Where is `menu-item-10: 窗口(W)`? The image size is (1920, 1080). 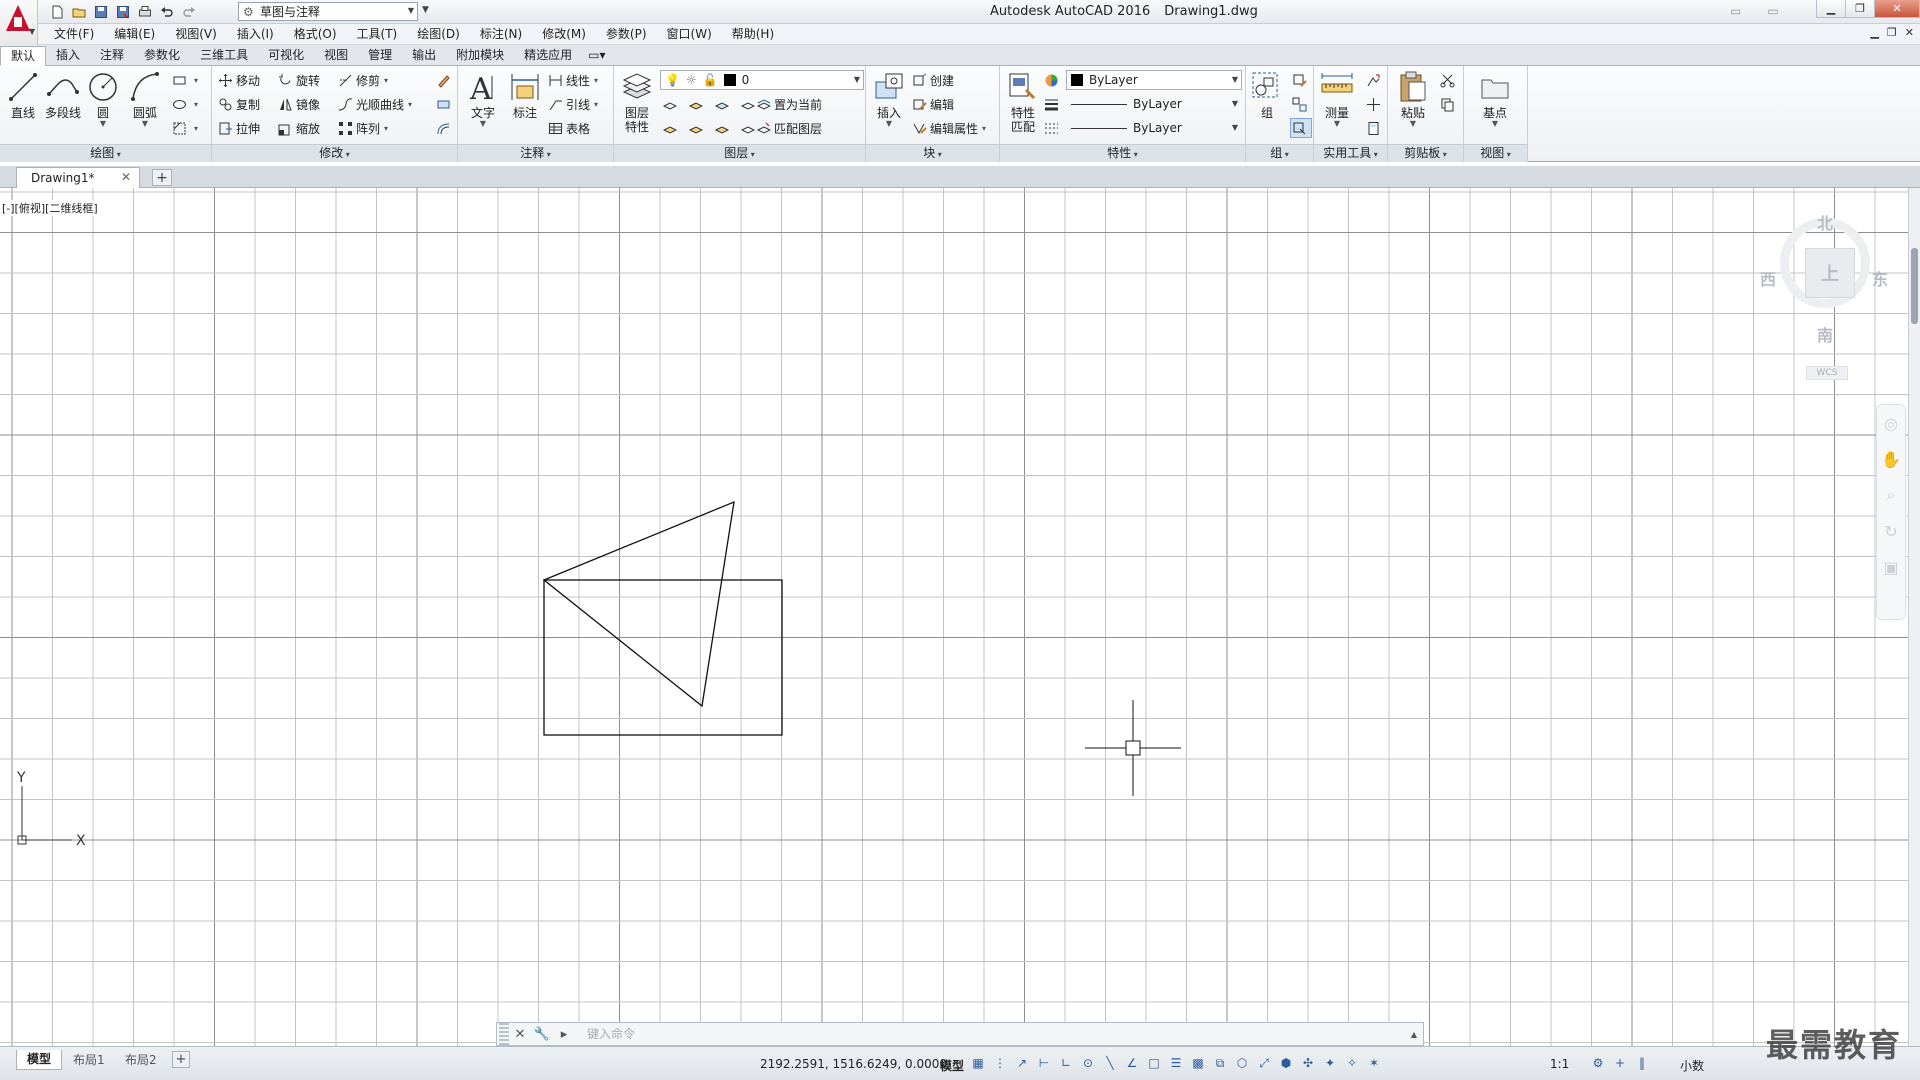
menu-item-10: 窗口(W) is located at coordinates (689, 34).